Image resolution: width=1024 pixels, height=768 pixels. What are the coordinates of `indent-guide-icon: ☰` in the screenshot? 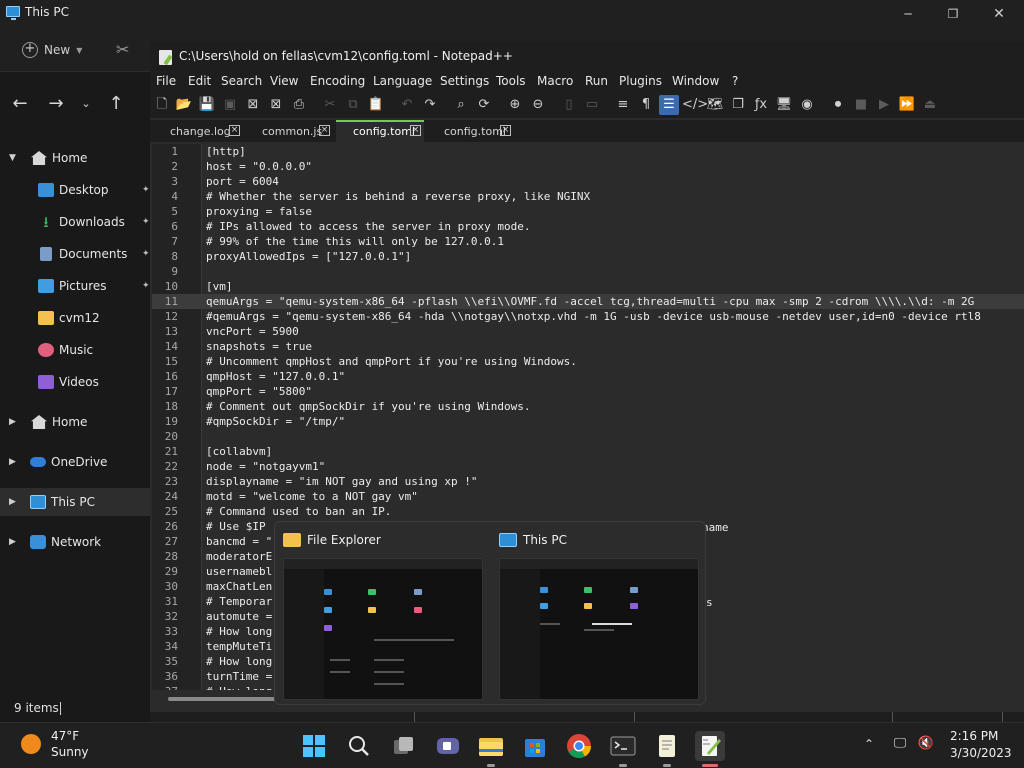 It's located at (669, 105).